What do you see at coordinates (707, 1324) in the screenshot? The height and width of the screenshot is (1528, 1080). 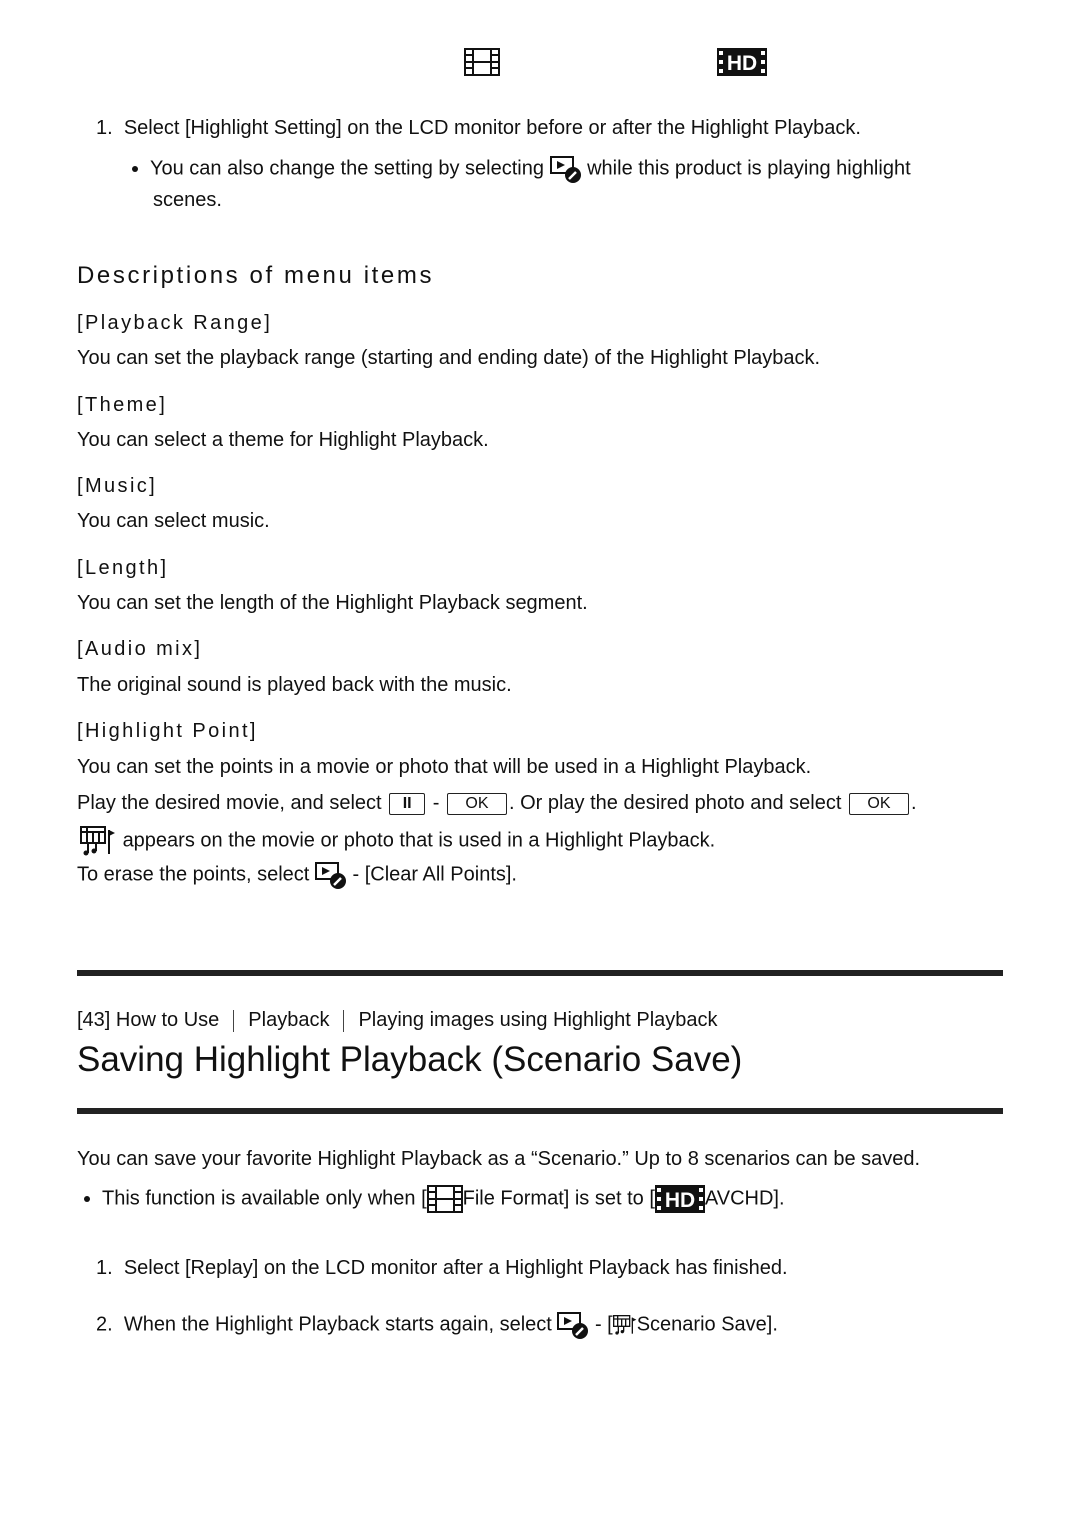 I see `step-text: Scenario Save].` at bounding box center [707, 1324].